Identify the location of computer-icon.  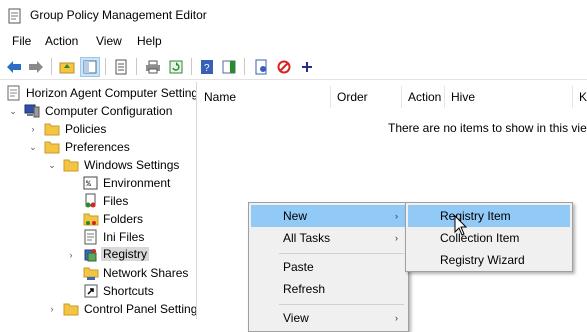
(32, 111).